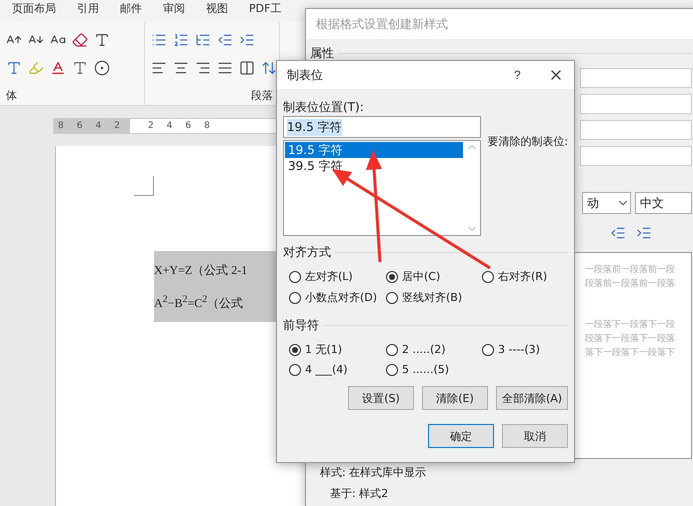 Image resolution: width=693 pixels, height=506 pixels. Describe the element at coordinates (217, 8) in the screenshot. I see `ribbon-tab: 视图` at that location.